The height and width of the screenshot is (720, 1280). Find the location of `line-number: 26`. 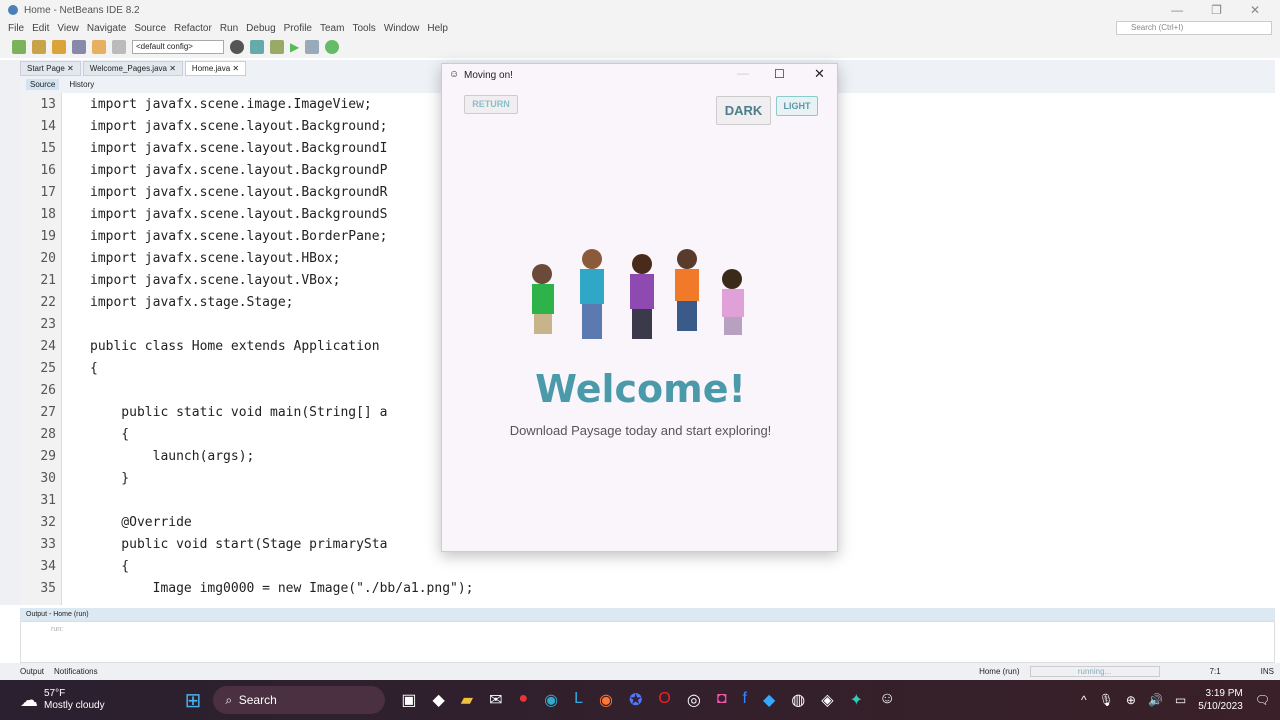

line-number: 26 is located at coordinates (48, 390).